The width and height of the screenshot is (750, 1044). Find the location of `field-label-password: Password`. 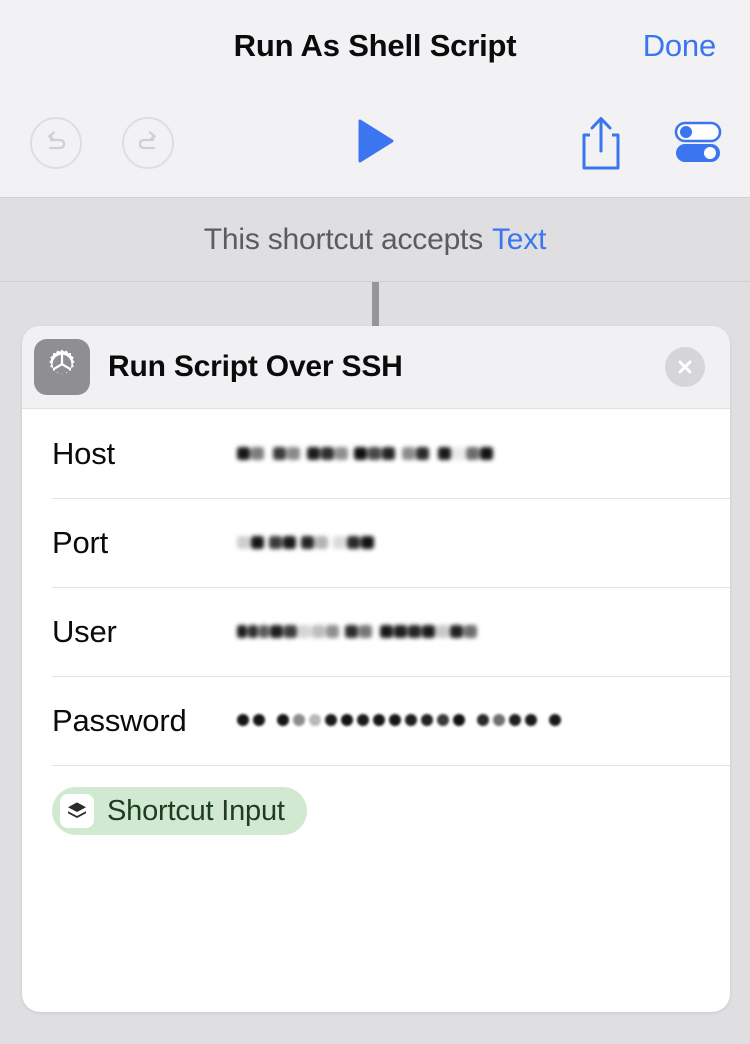

field-label-password: Password is located at coordinates (119, 720).